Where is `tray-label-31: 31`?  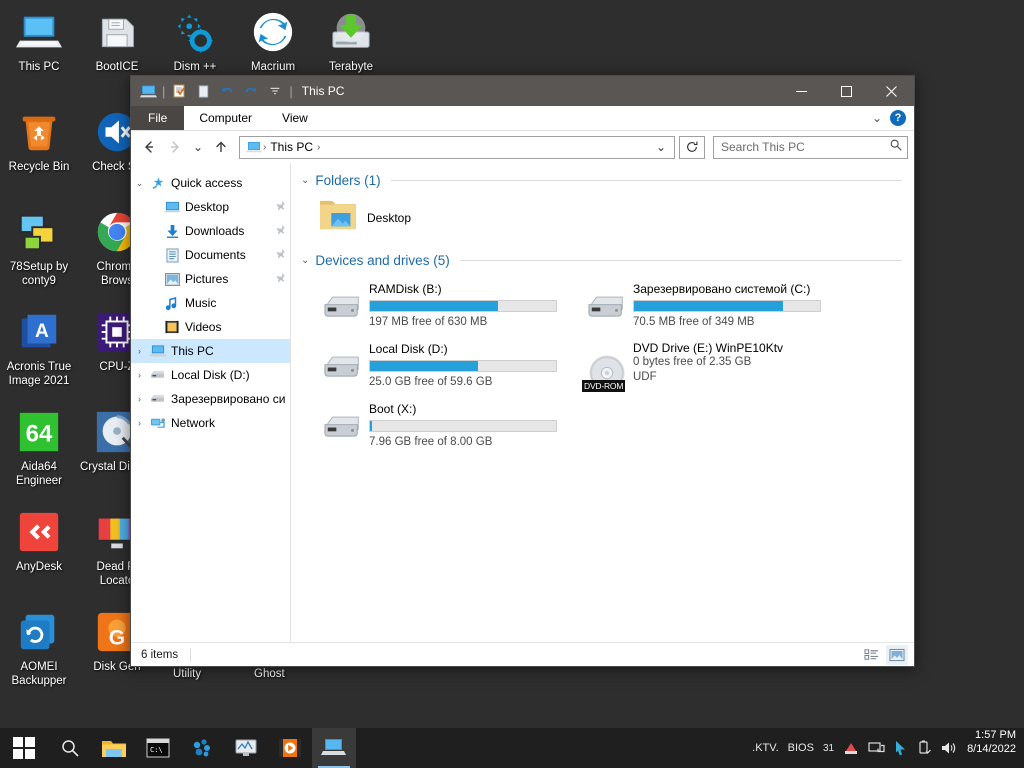 tray-label-31: 31 is located at coordinates (828, 748).